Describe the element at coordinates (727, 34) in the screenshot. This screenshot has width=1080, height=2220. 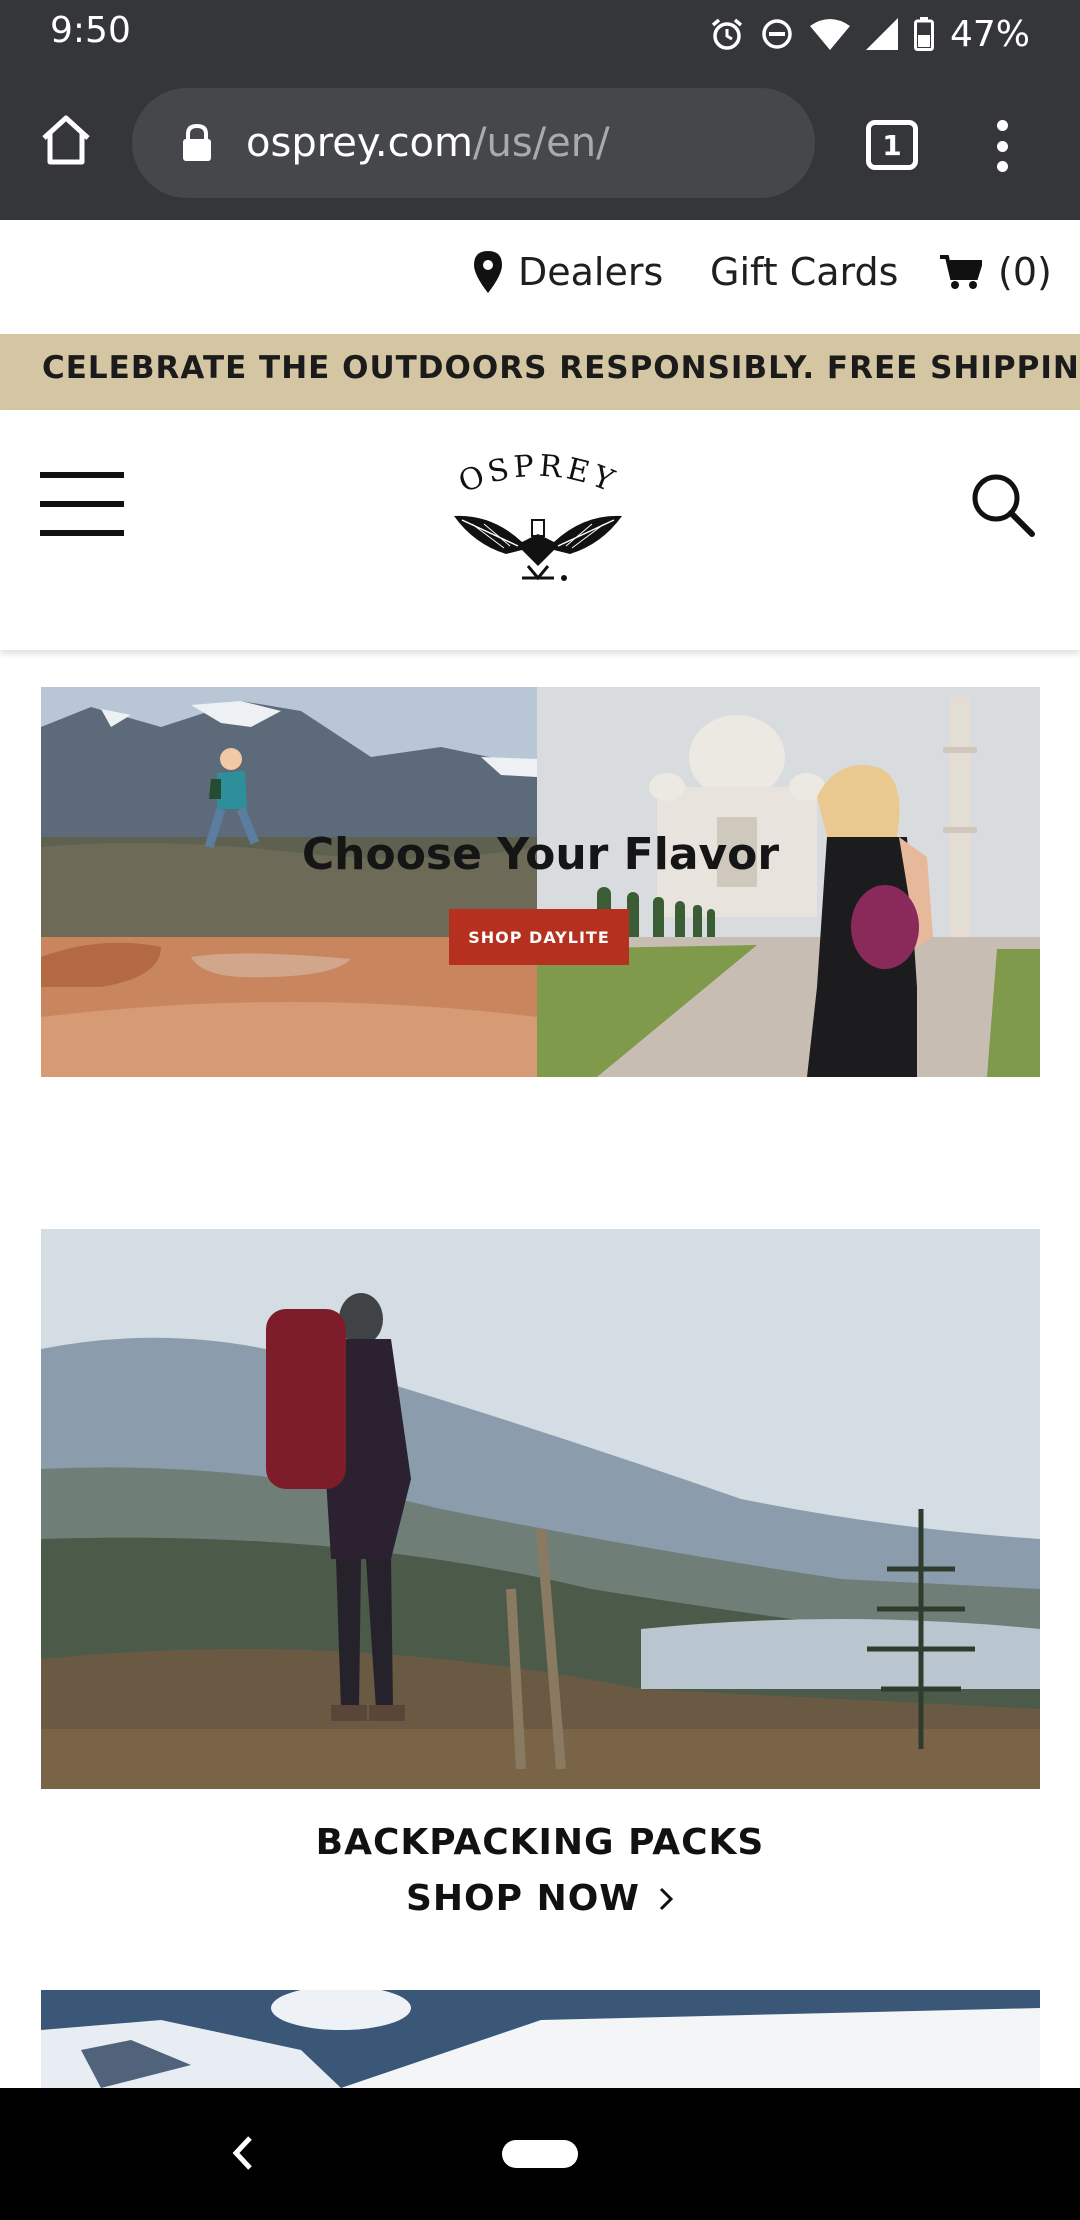
I see `alarm-icon` at that location.